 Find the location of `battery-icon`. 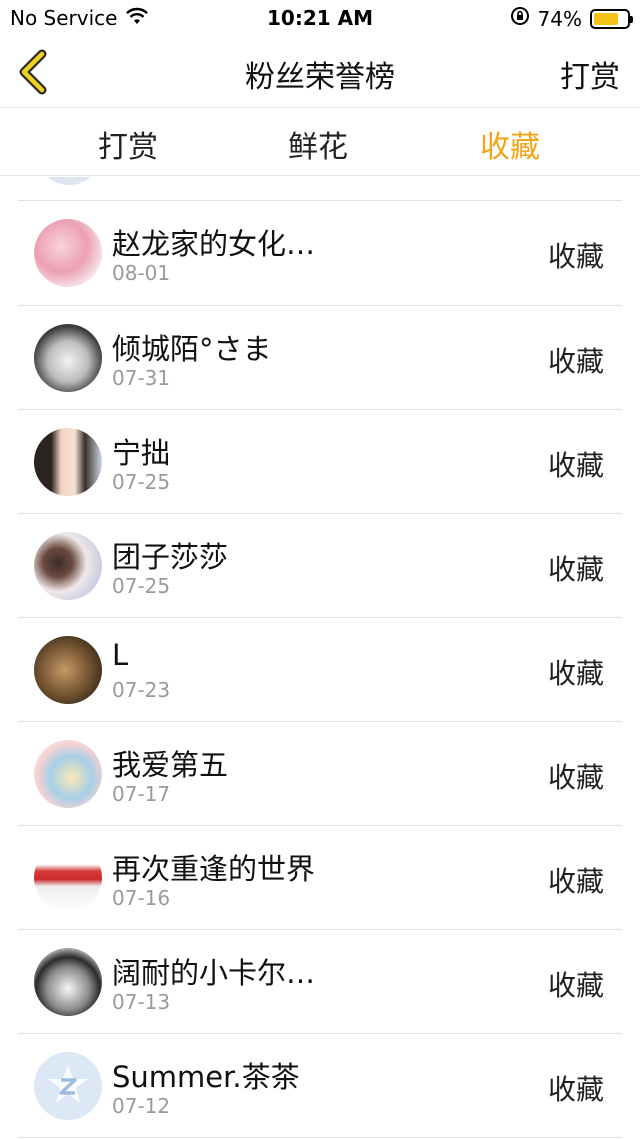

battery-icon is located at coordinates (611, 18).